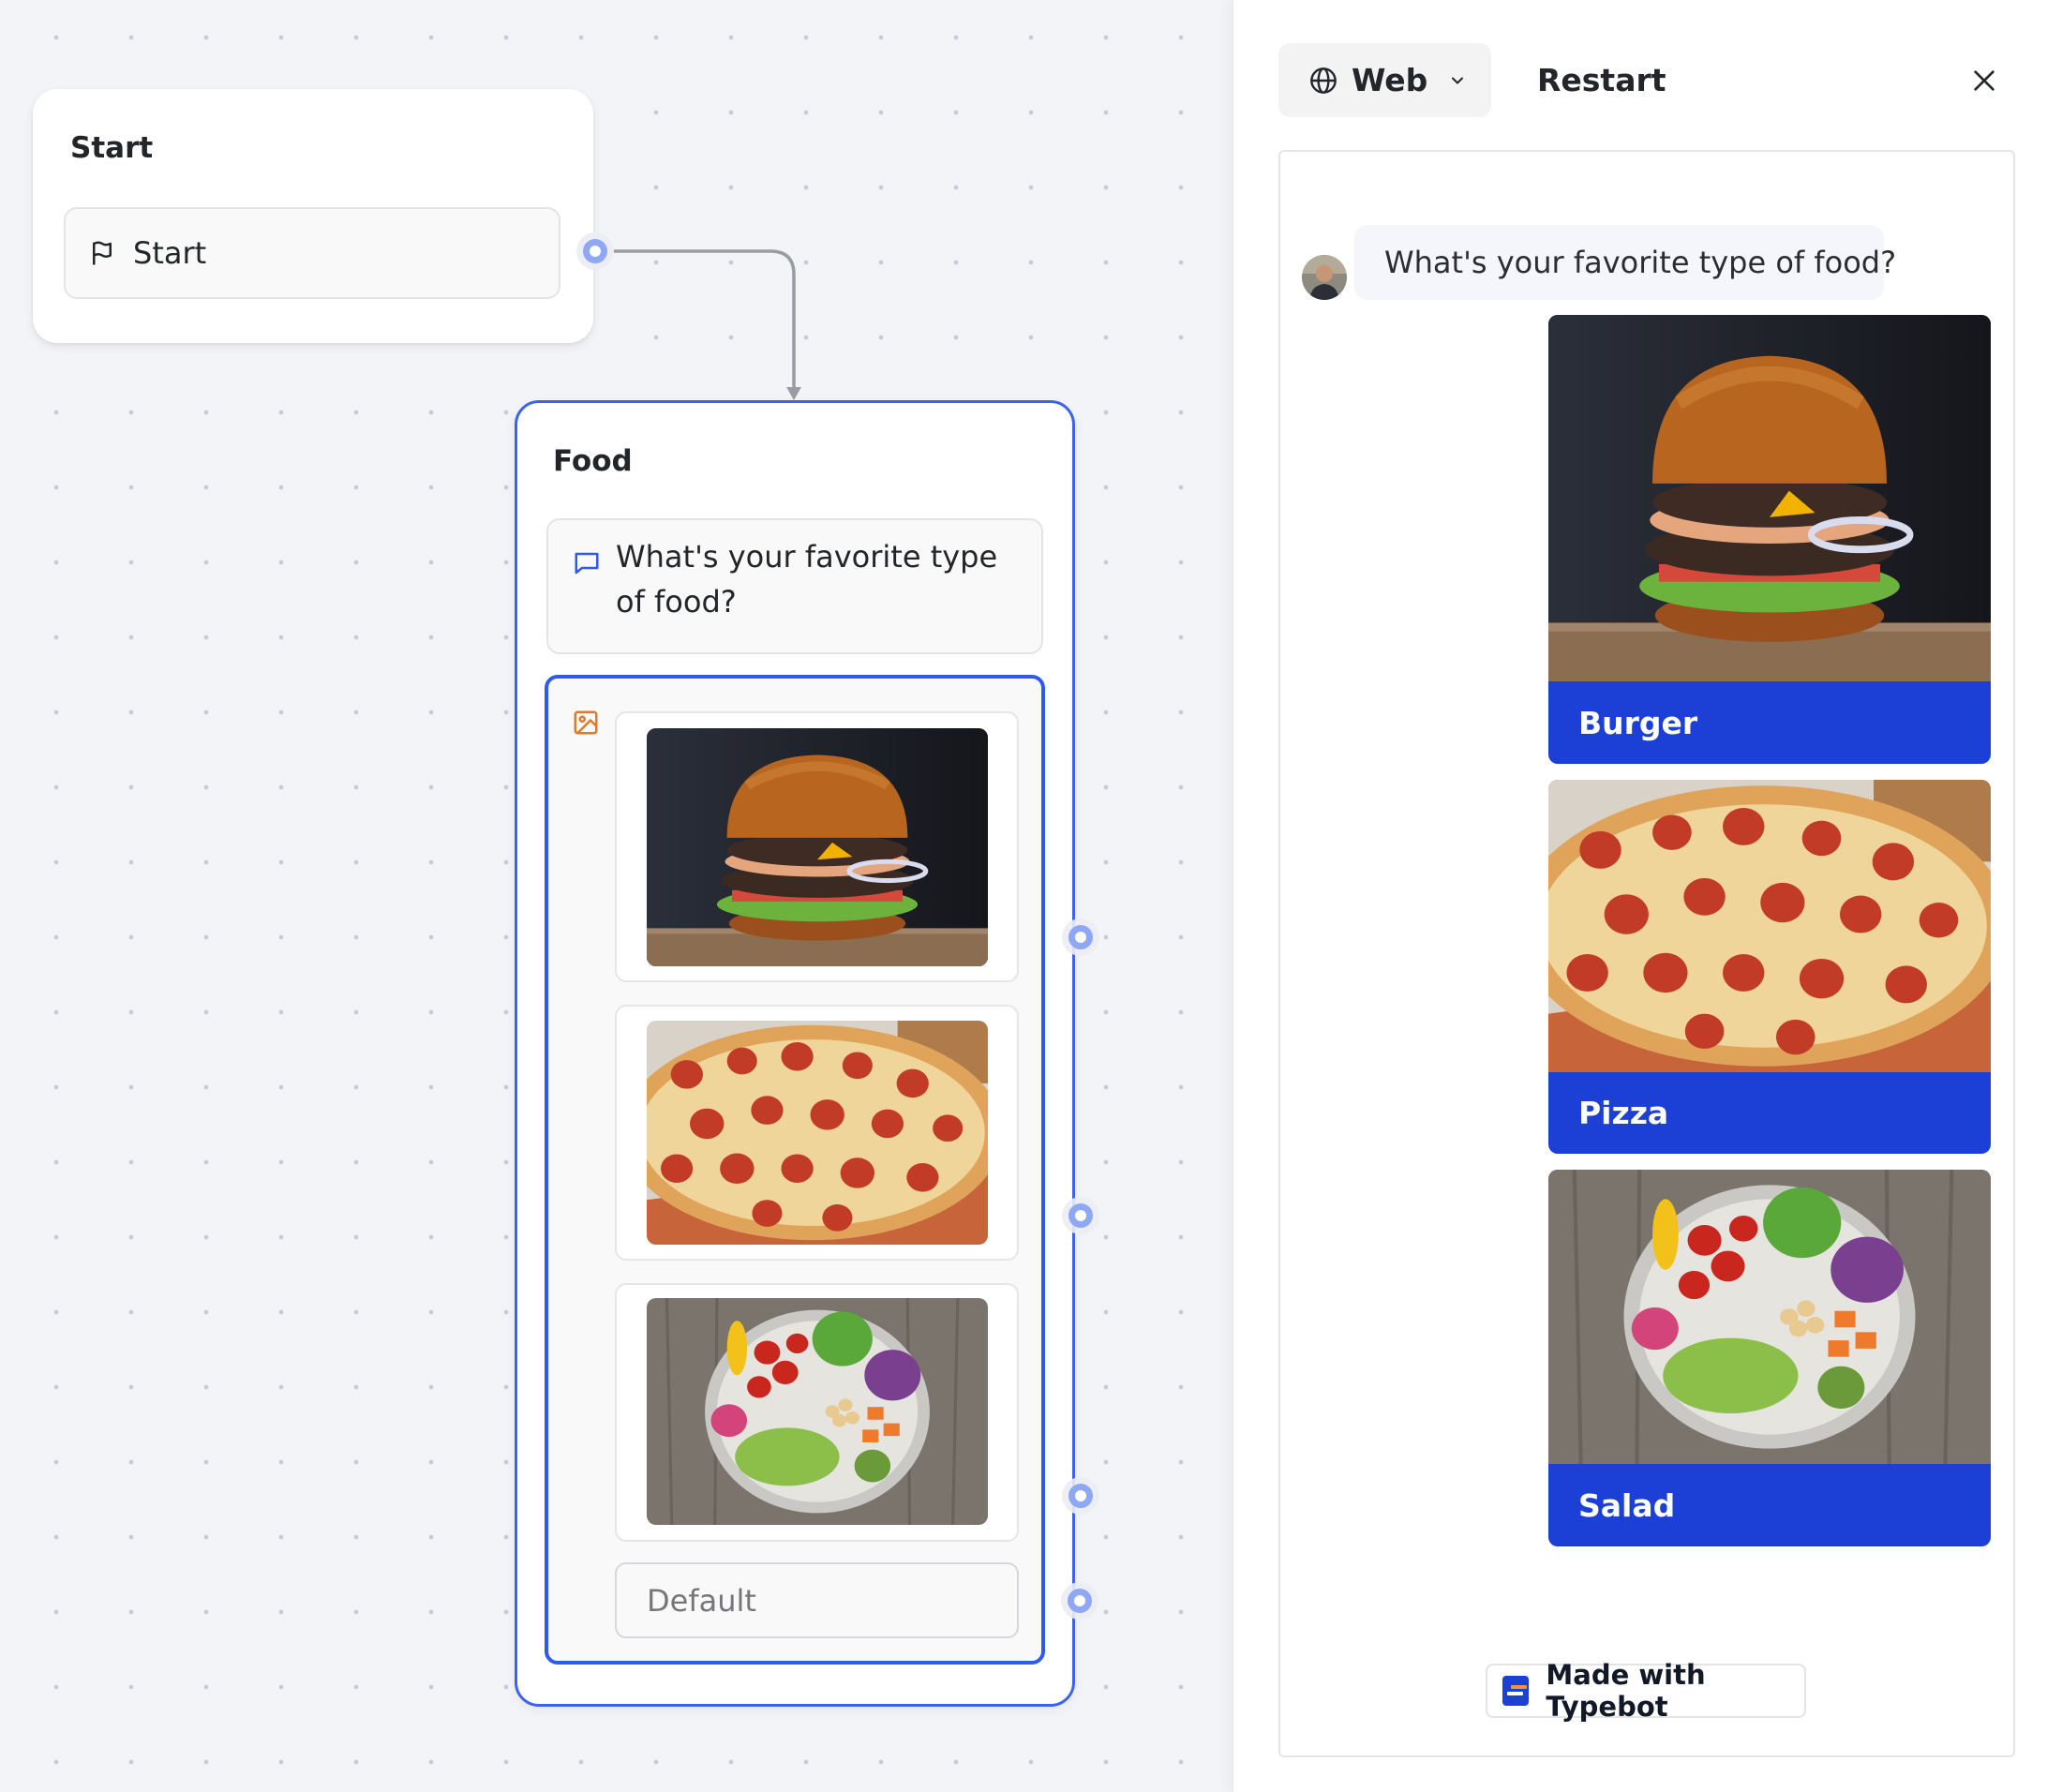  I want to click on start-node-title: Start, so click(112, 148).